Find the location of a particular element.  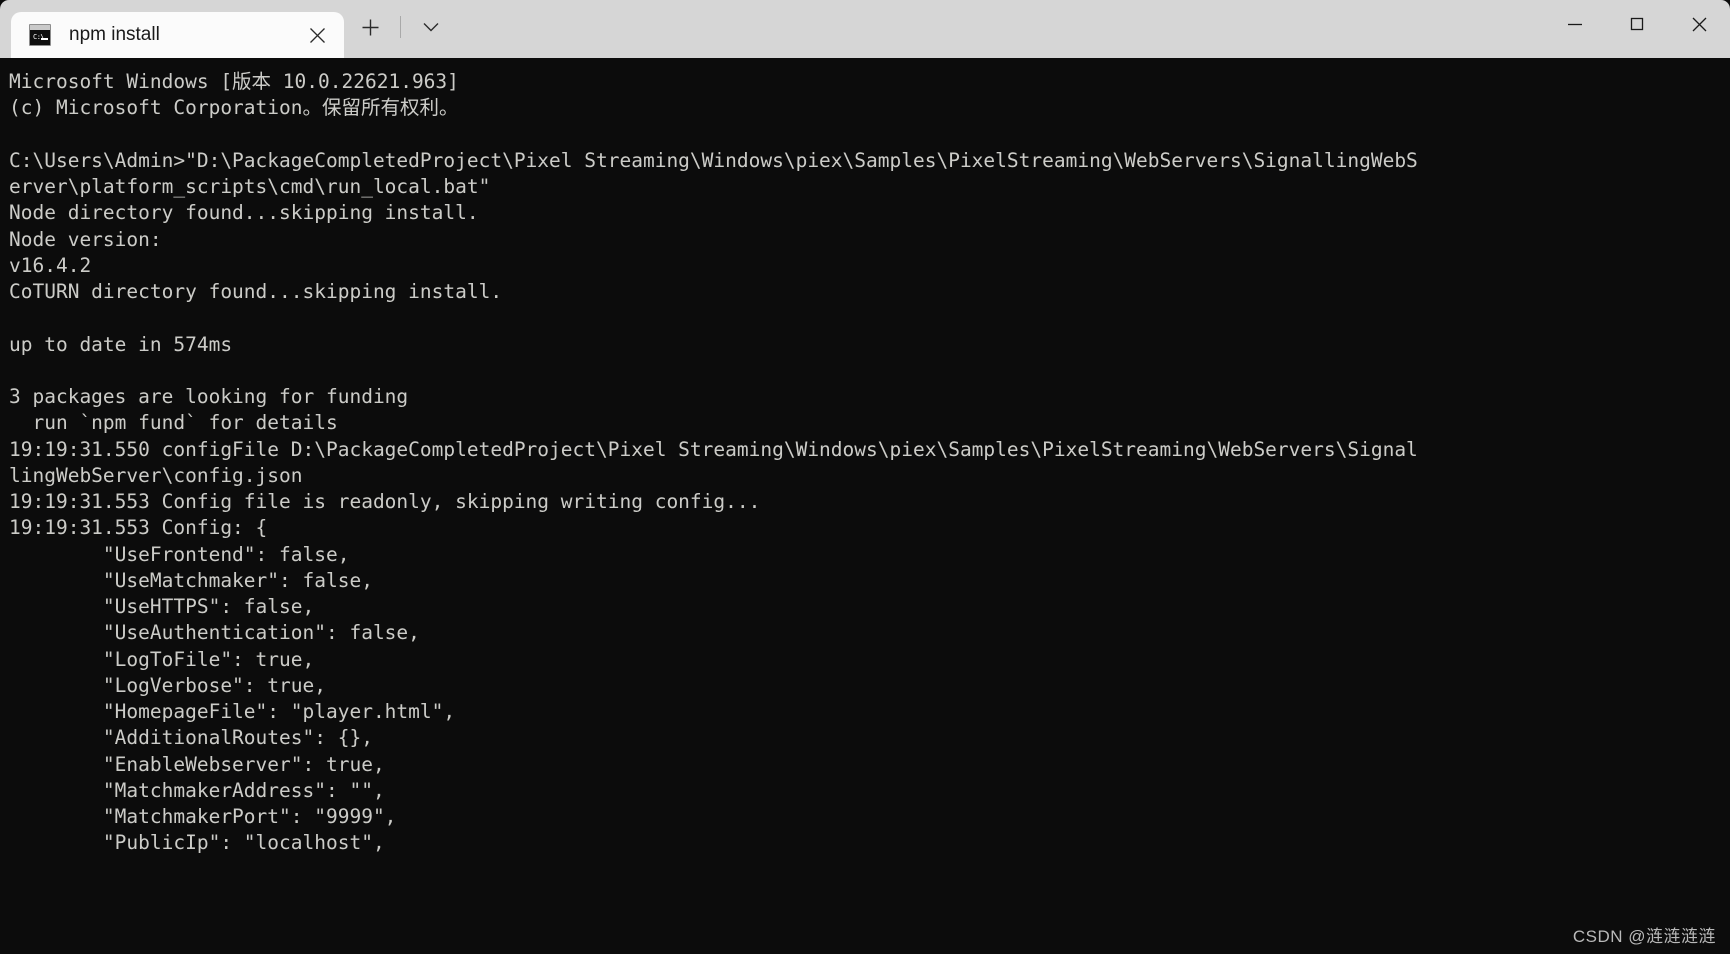

csdn-watermark: CSDN @涟涟涟涟 is located at coordinates (1644, 936).